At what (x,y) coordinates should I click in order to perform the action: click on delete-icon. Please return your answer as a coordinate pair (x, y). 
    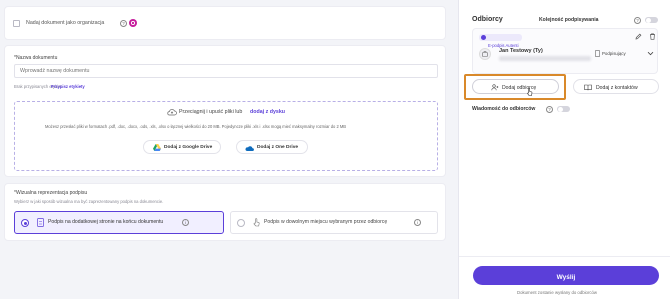
    Looking at the image, I should click on (652, 36).